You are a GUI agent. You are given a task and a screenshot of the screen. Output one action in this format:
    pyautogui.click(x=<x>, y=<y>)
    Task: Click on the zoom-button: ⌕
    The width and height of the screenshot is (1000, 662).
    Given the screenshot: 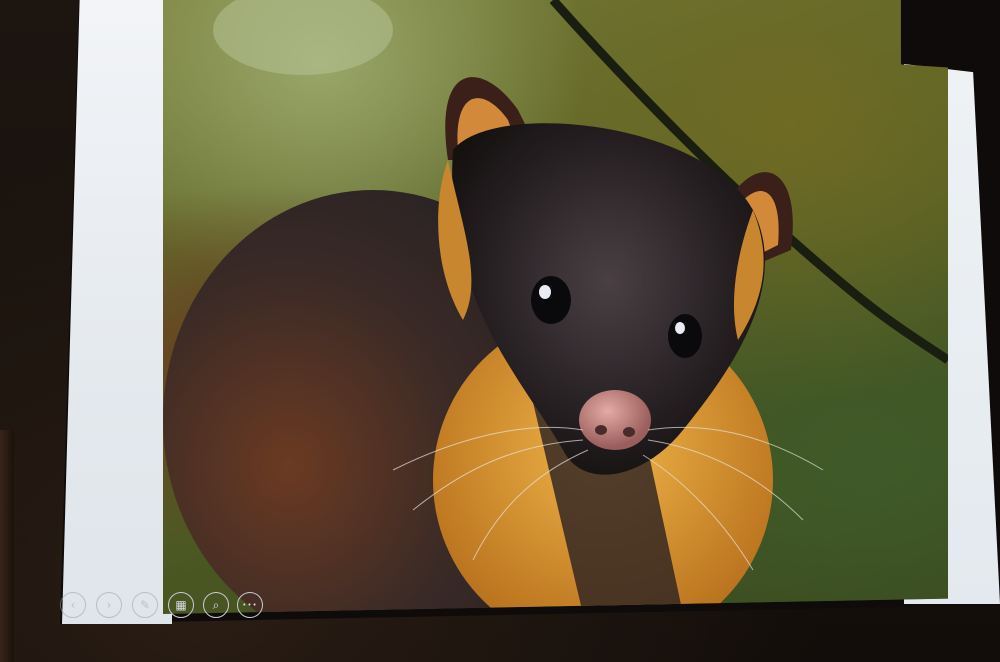 What is the action you would take?
    pyautogui.click(x=216, y=605)
    